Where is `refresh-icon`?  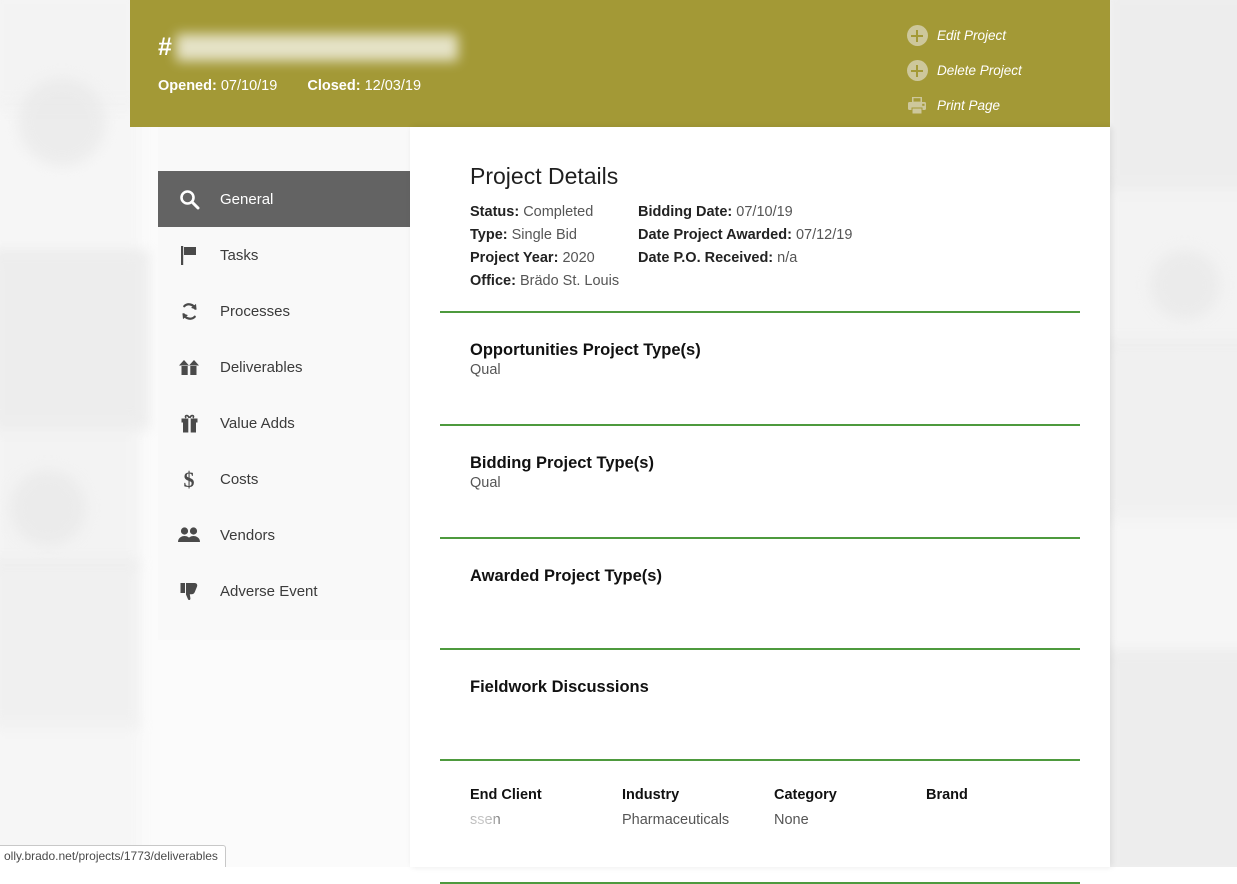 refresh-icon is located at coordinates (189, 311).